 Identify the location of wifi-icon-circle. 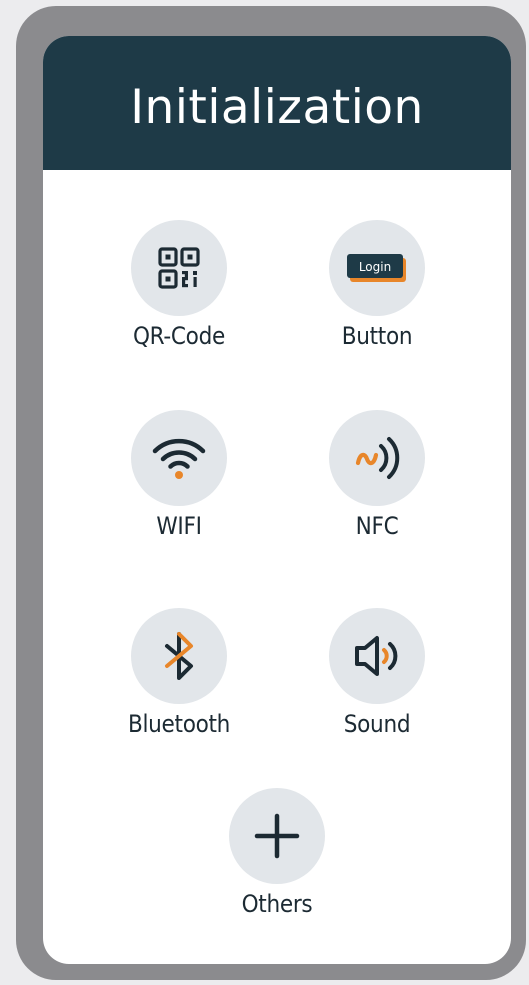
(179, 458).